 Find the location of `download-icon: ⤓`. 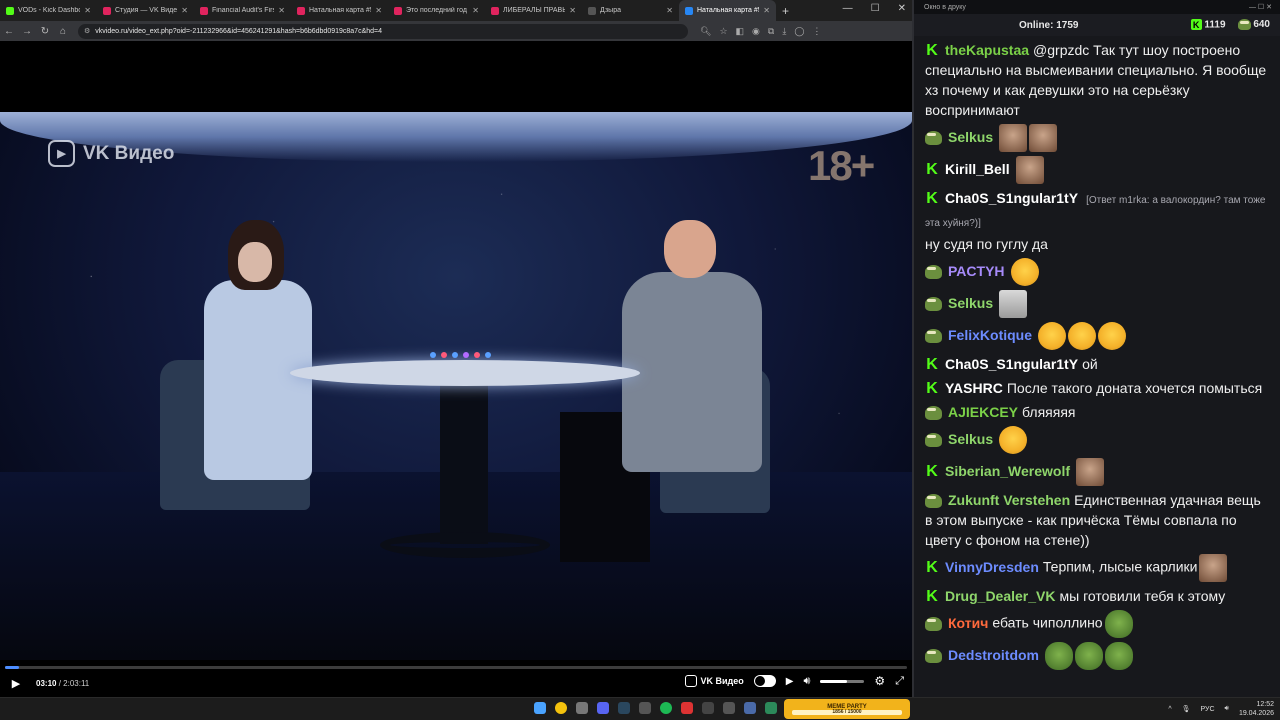

download-icon: ⤓ is located at coordinates (784, 31).